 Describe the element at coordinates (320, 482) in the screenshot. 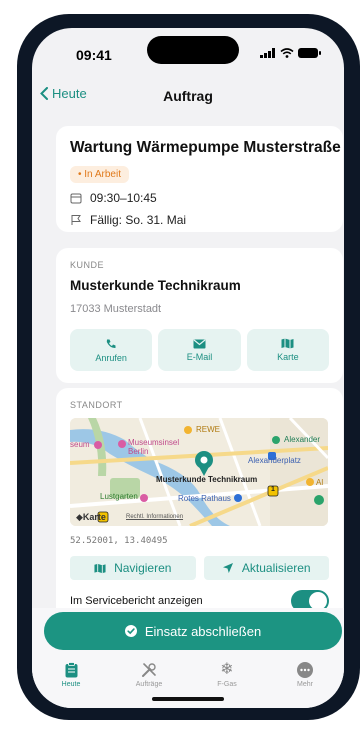

I see `map-label-al: Al` at that location.